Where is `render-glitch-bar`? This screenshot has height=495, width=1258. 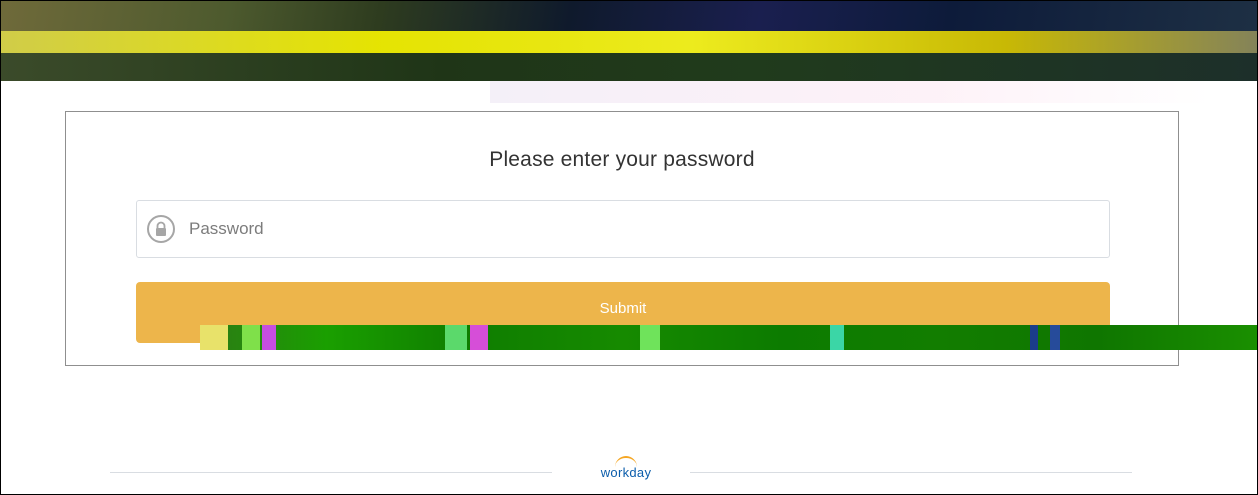 render-glitch-bar is located at coordinates (728, 337).